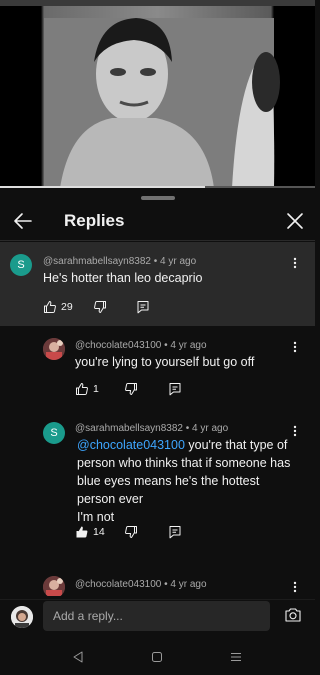  I want to click on user-avatar, so click(22, 617).